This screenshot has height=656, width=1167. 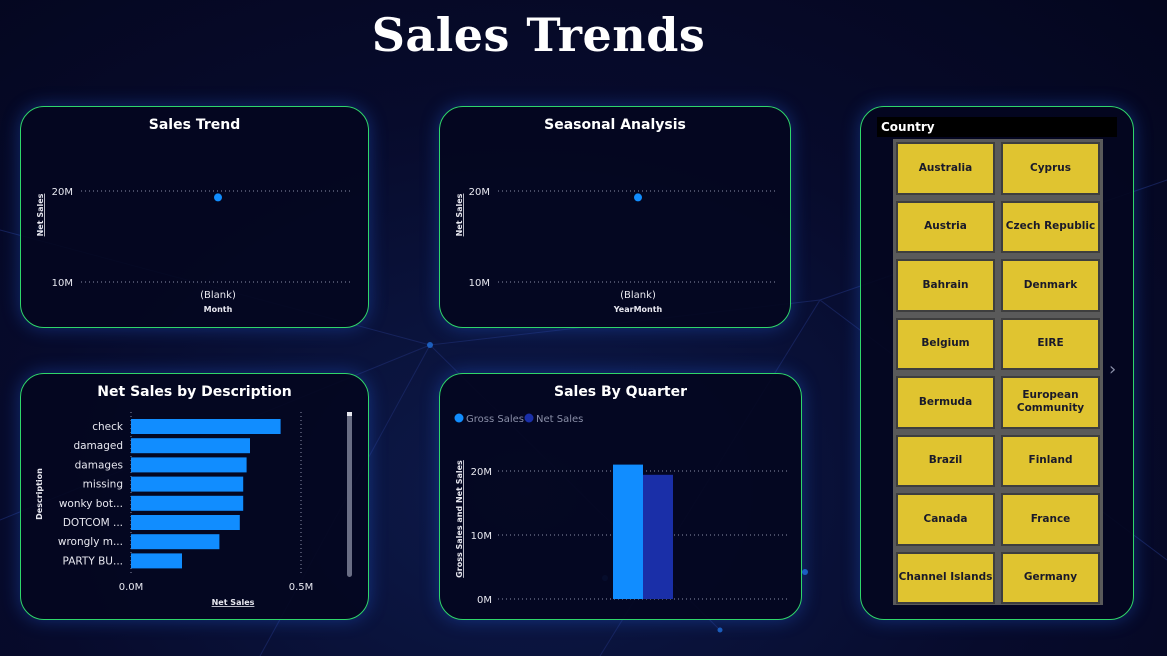 What do you see at coordinates (301, 587) in the screenshot?
I see `xtick-label: 0.5M` at bounding box center [301, 587].